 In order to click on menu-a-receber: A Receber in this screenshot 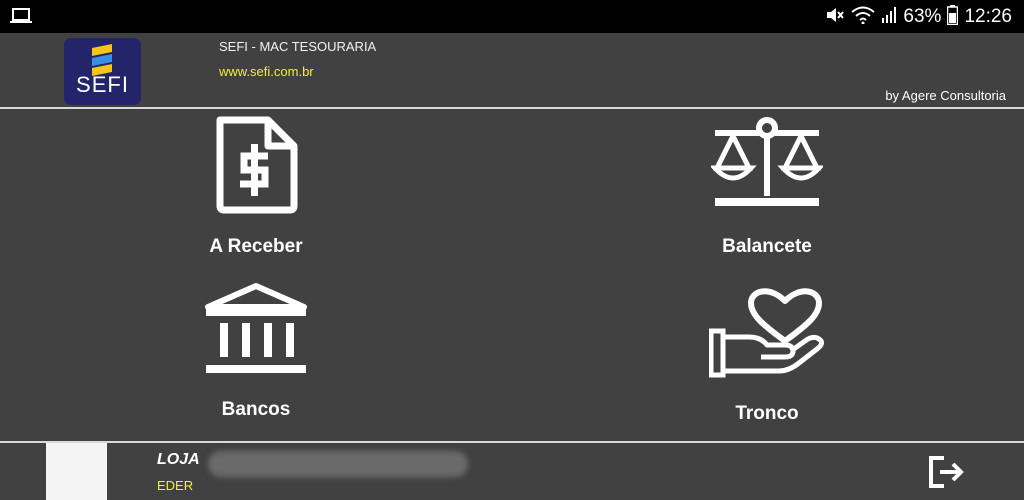, I will do `click(256, 191)`.